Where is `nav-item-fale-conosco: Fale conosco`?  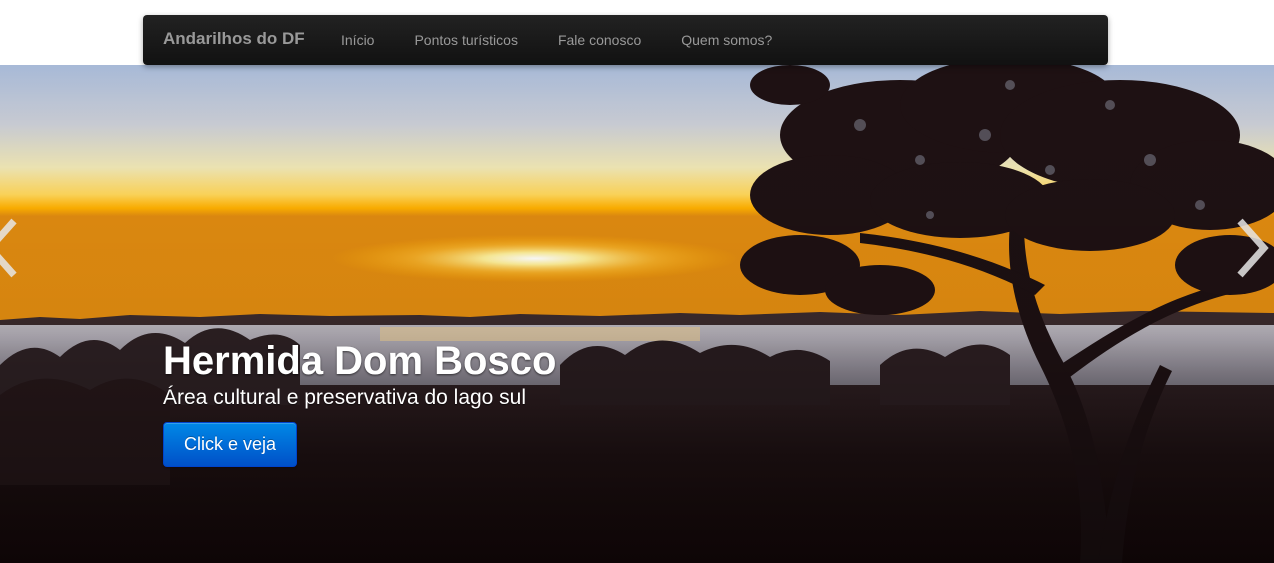 nav-item-fale-conosco: Fale conosco is located at coordinates (599, 40).